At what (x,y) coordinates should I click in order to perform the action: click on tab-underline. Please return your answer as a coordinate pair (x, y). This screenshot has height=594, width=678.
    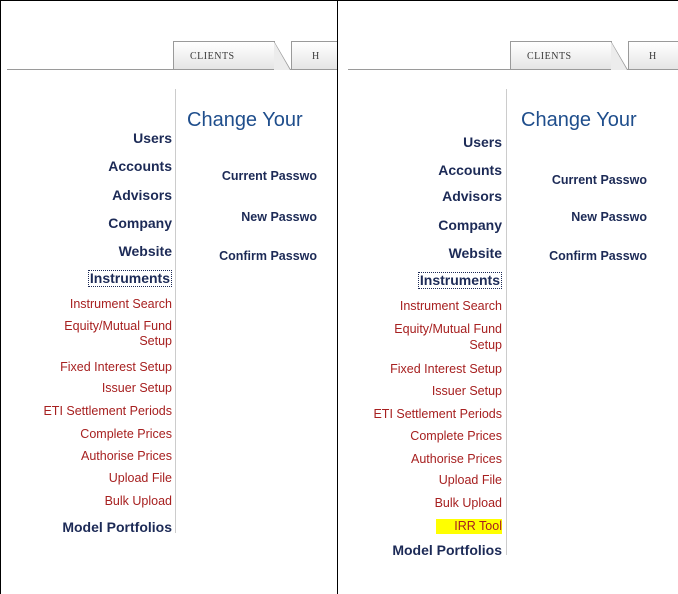
    Looking at the image, I should click on (513, 69).